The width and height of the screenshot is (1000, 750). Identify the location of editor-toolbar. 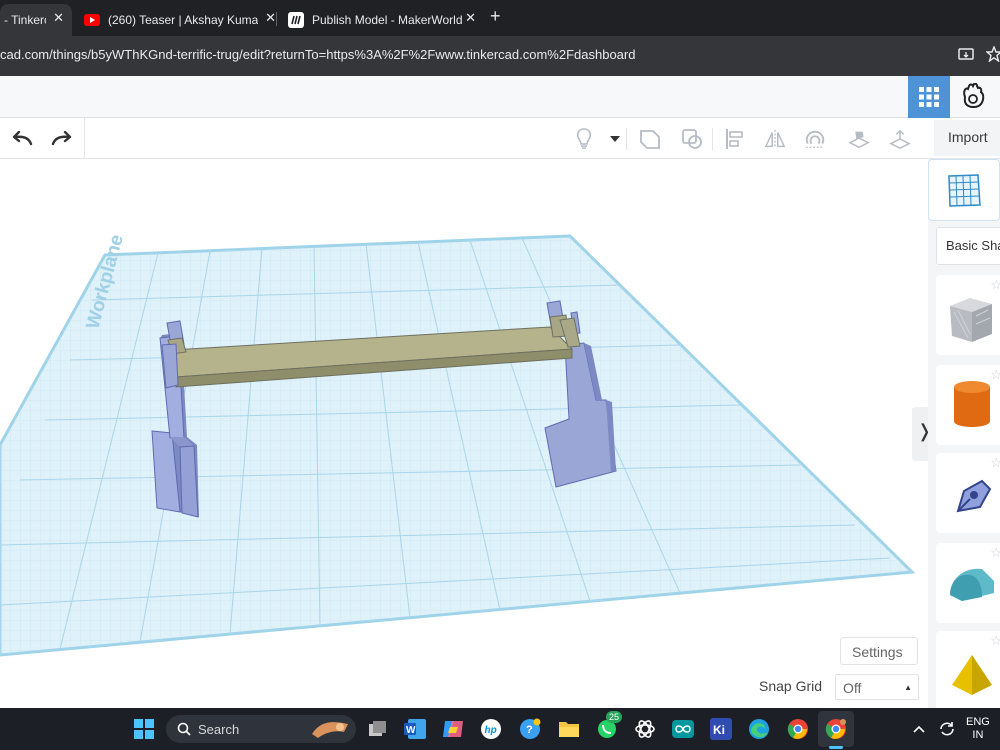
(500, 138).